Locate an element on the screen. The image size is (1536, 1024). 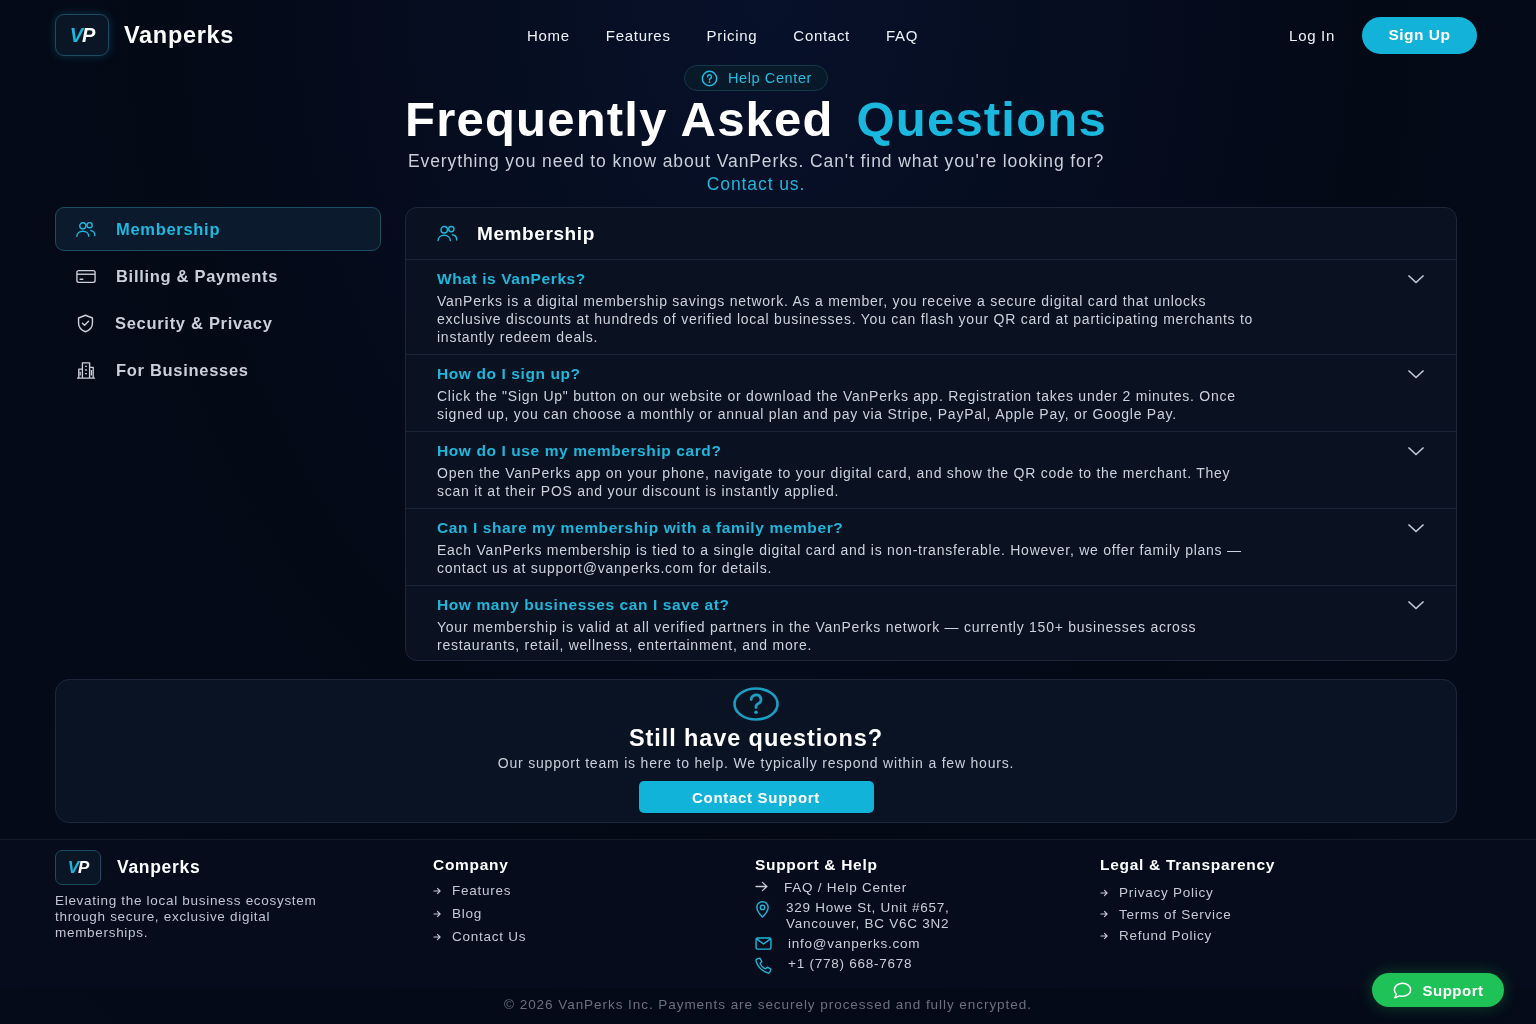
contact-link: Contact us. is located at coordinates (756, 184).